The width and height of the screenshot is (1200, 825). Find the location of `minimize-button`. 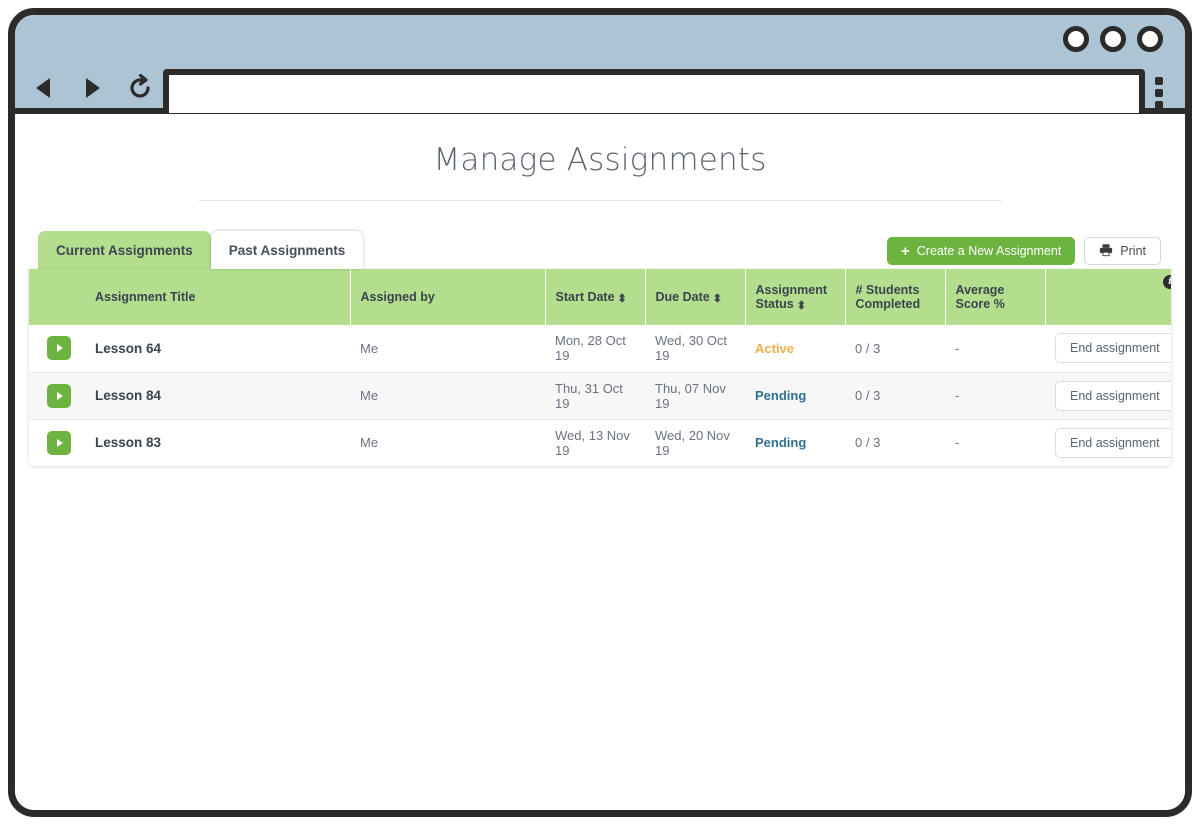

minimize-button is located at coordinates (1076, 39).